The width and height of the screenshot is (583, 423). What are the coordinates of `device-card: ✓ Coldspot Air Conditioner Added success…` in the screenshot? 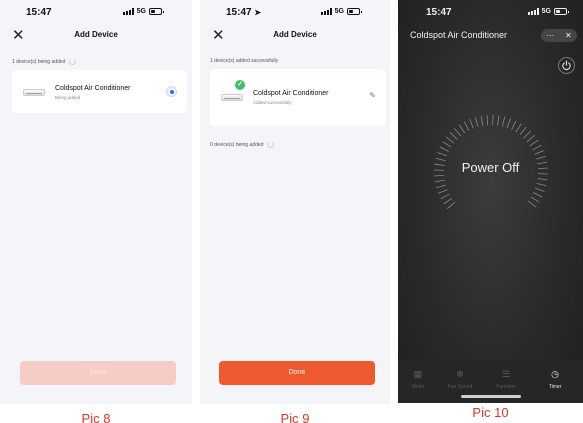 It's located at (298, 97).